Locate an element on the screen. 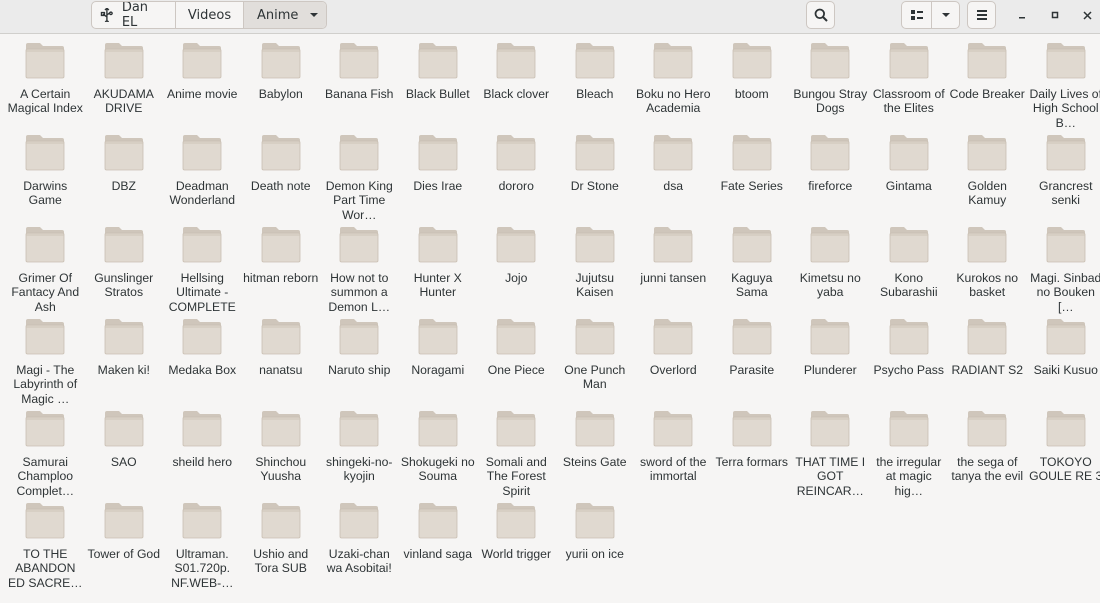  folder-item: Kaguya Sama is located at coordinates (752, 271).